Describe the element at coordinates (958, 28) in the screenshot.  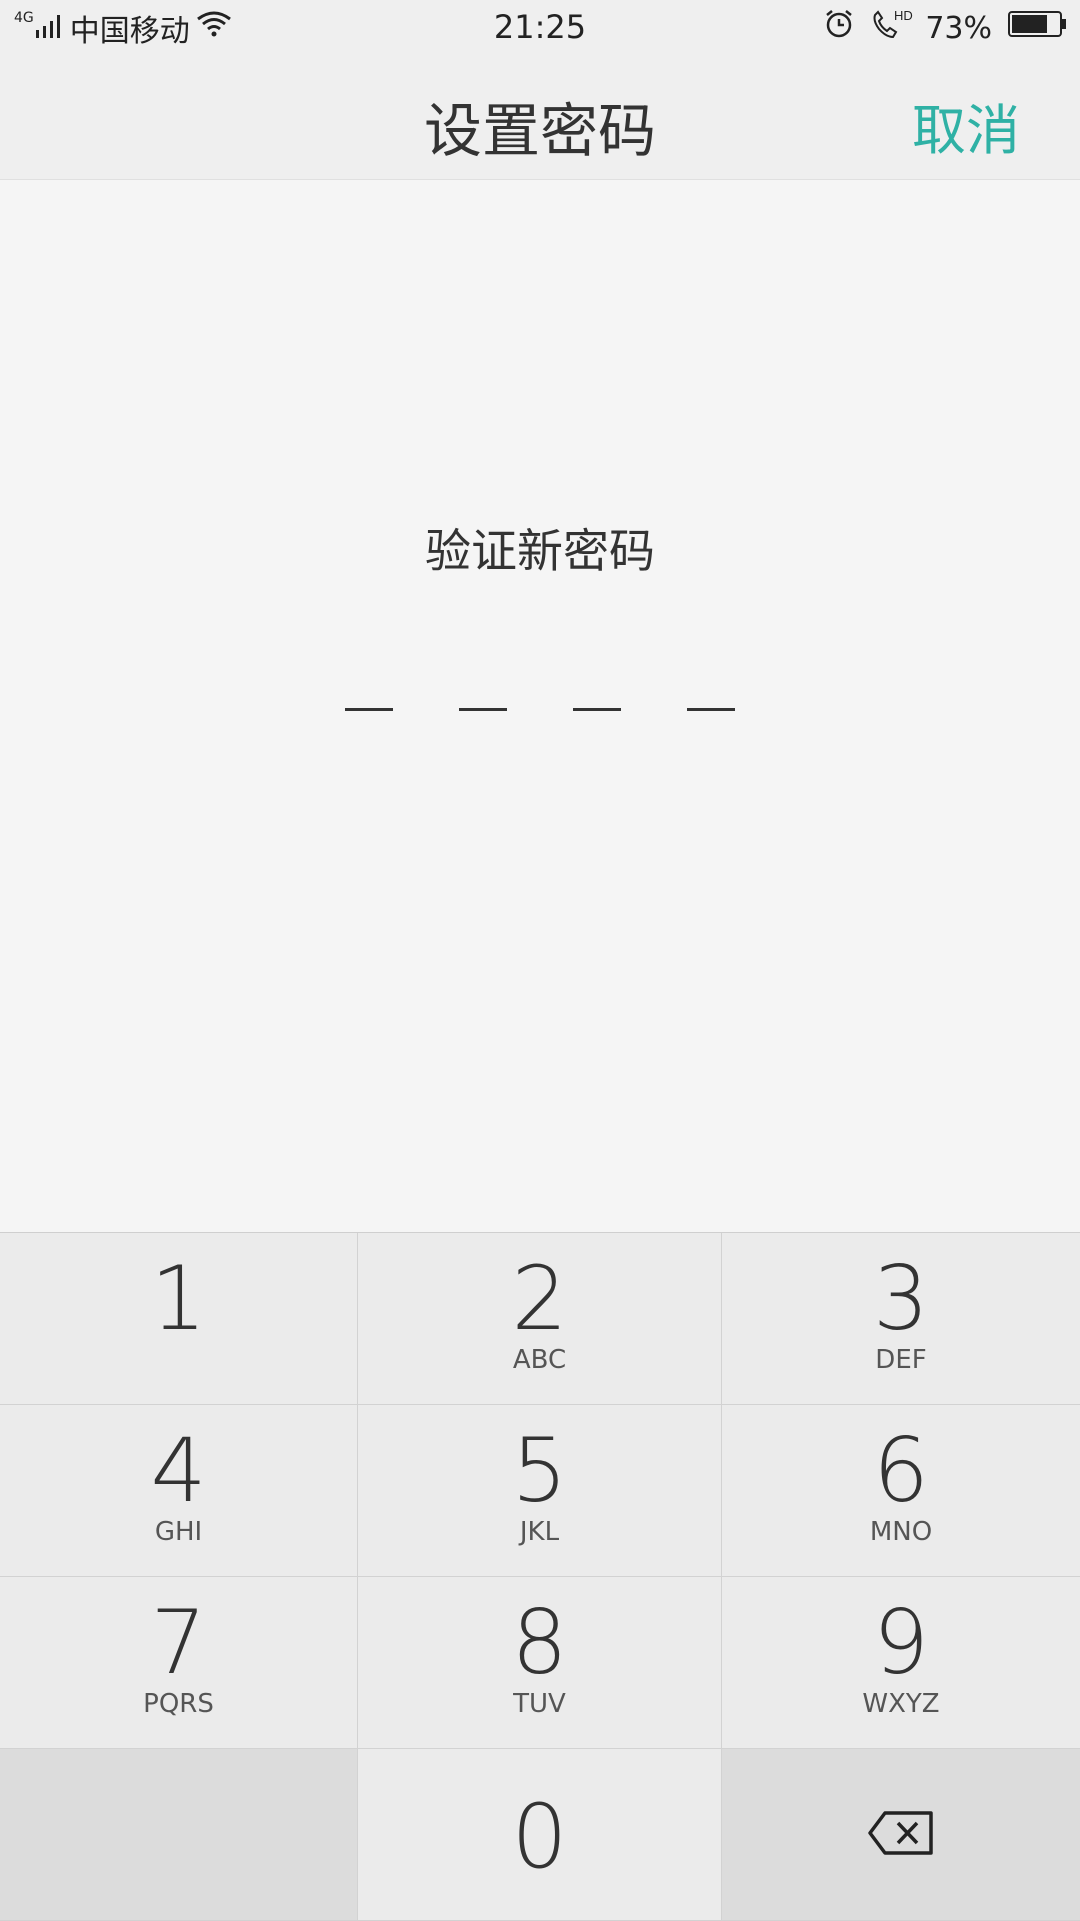
I see `battery-percentage: 73%` at that location.